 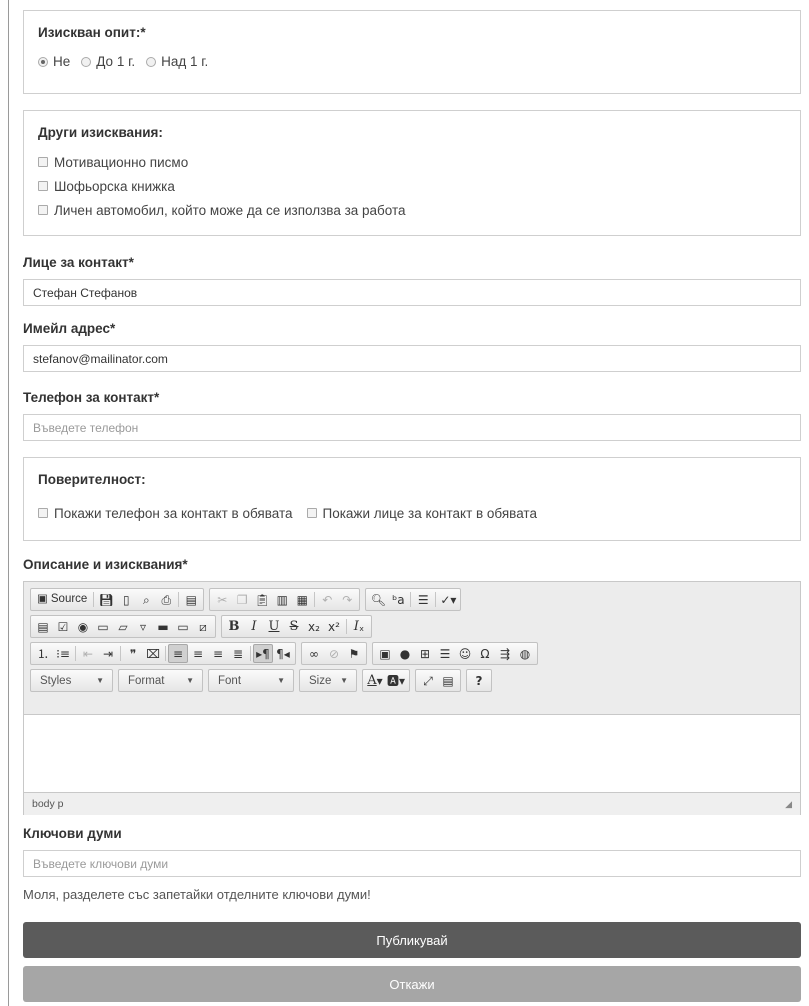 What do you see at coordinates (283, 653) in the screenshot?
I see `rtl-icon: ¶◂` at bounding box center [283, 653].